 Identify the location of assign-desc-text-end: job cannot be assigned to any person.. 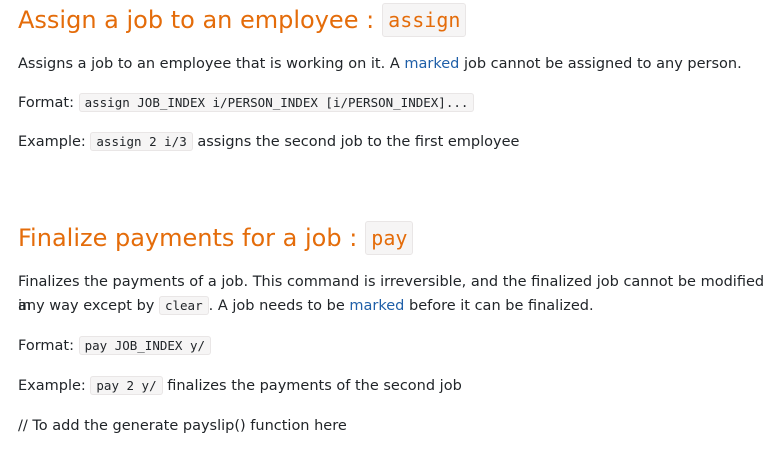
(602, 64).